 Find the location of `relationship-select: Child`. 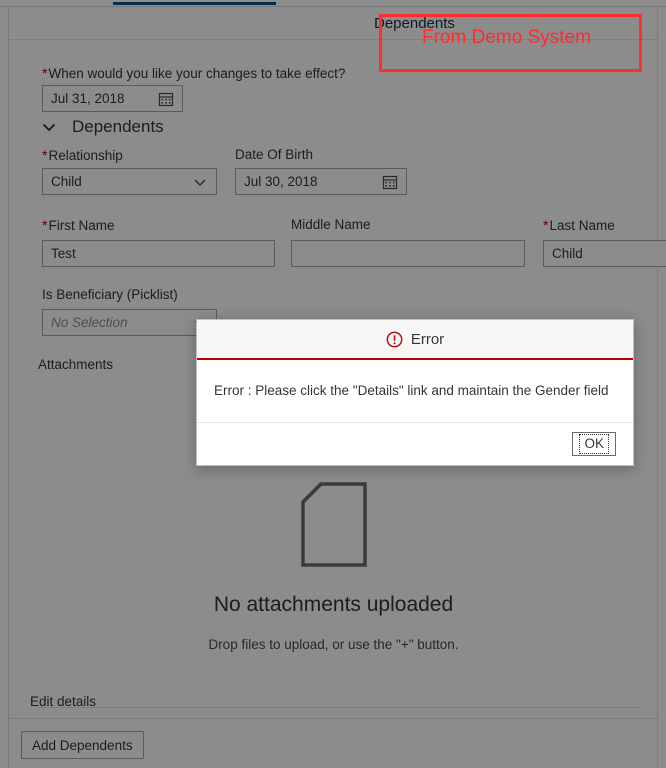

relationship-select: Child is located at coordinates (129, 181).